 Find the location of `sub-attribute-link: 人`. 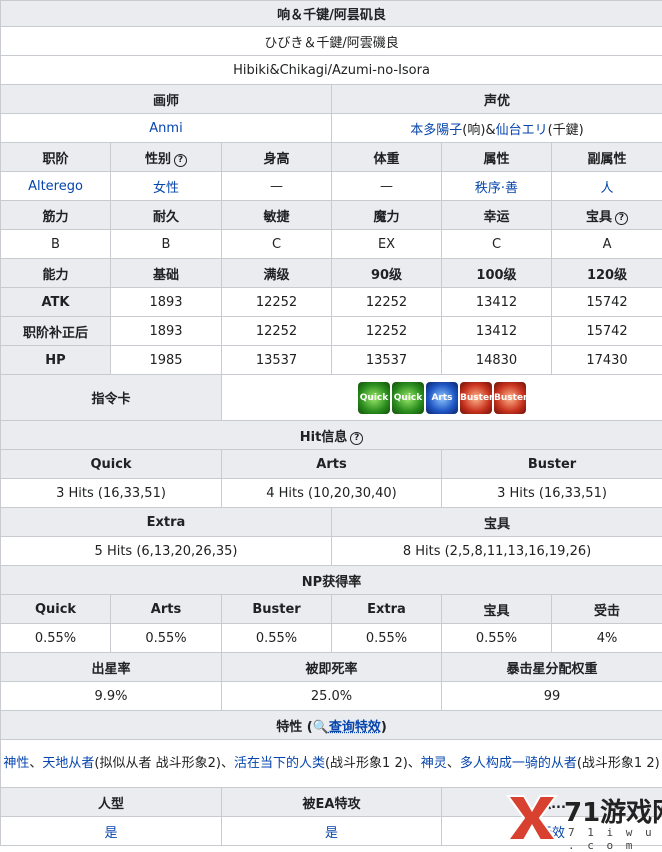

sub-attribute-link: 人 is located at coordinates (607, 186).